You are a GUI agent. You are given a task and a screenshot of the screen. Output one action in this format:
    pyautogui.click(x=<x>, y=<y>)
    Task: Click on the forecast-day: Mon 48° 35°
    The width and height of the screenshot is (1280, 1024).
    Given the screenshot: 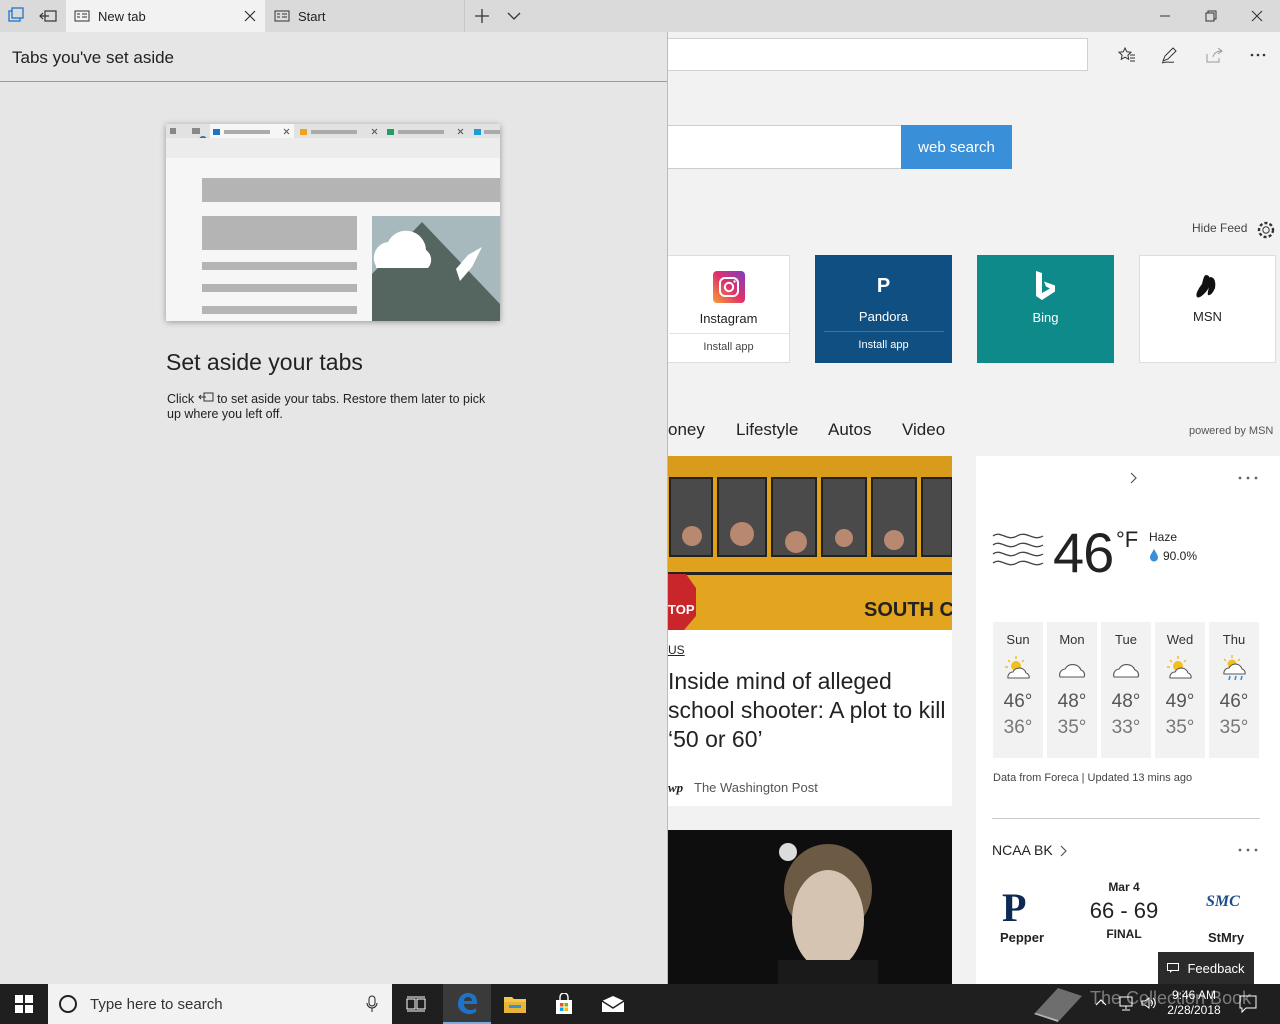 What is the action you would take?
    pyautogui.click(x=1072, y=690)
    